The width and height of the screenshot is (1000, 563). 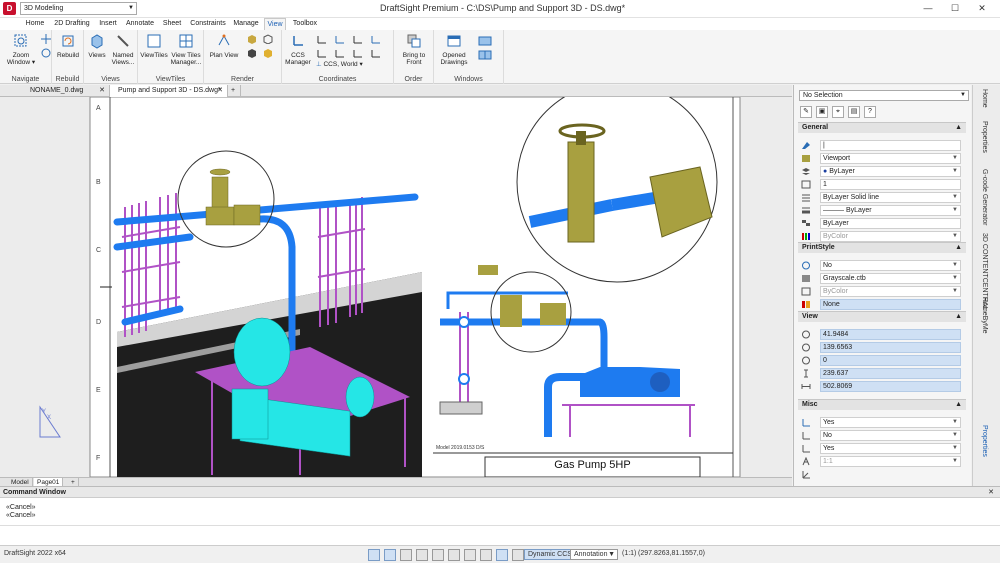 I want to click on prop-layer: ● ByLayer ▼, so click(x=882, y=171).